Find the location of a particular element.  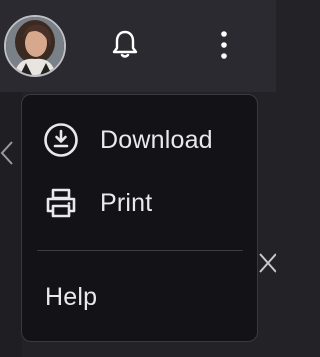

menu-item-label: Help is located at coordinates (71, 296).